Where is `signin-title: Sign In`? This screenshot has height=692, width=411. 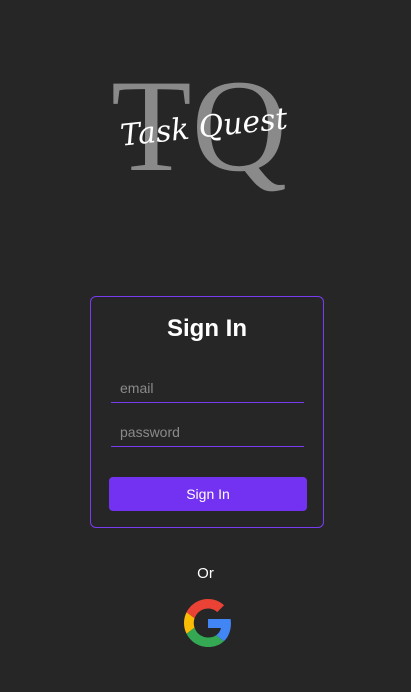
signin-title: Sign In is located at coordinates (207, 328).